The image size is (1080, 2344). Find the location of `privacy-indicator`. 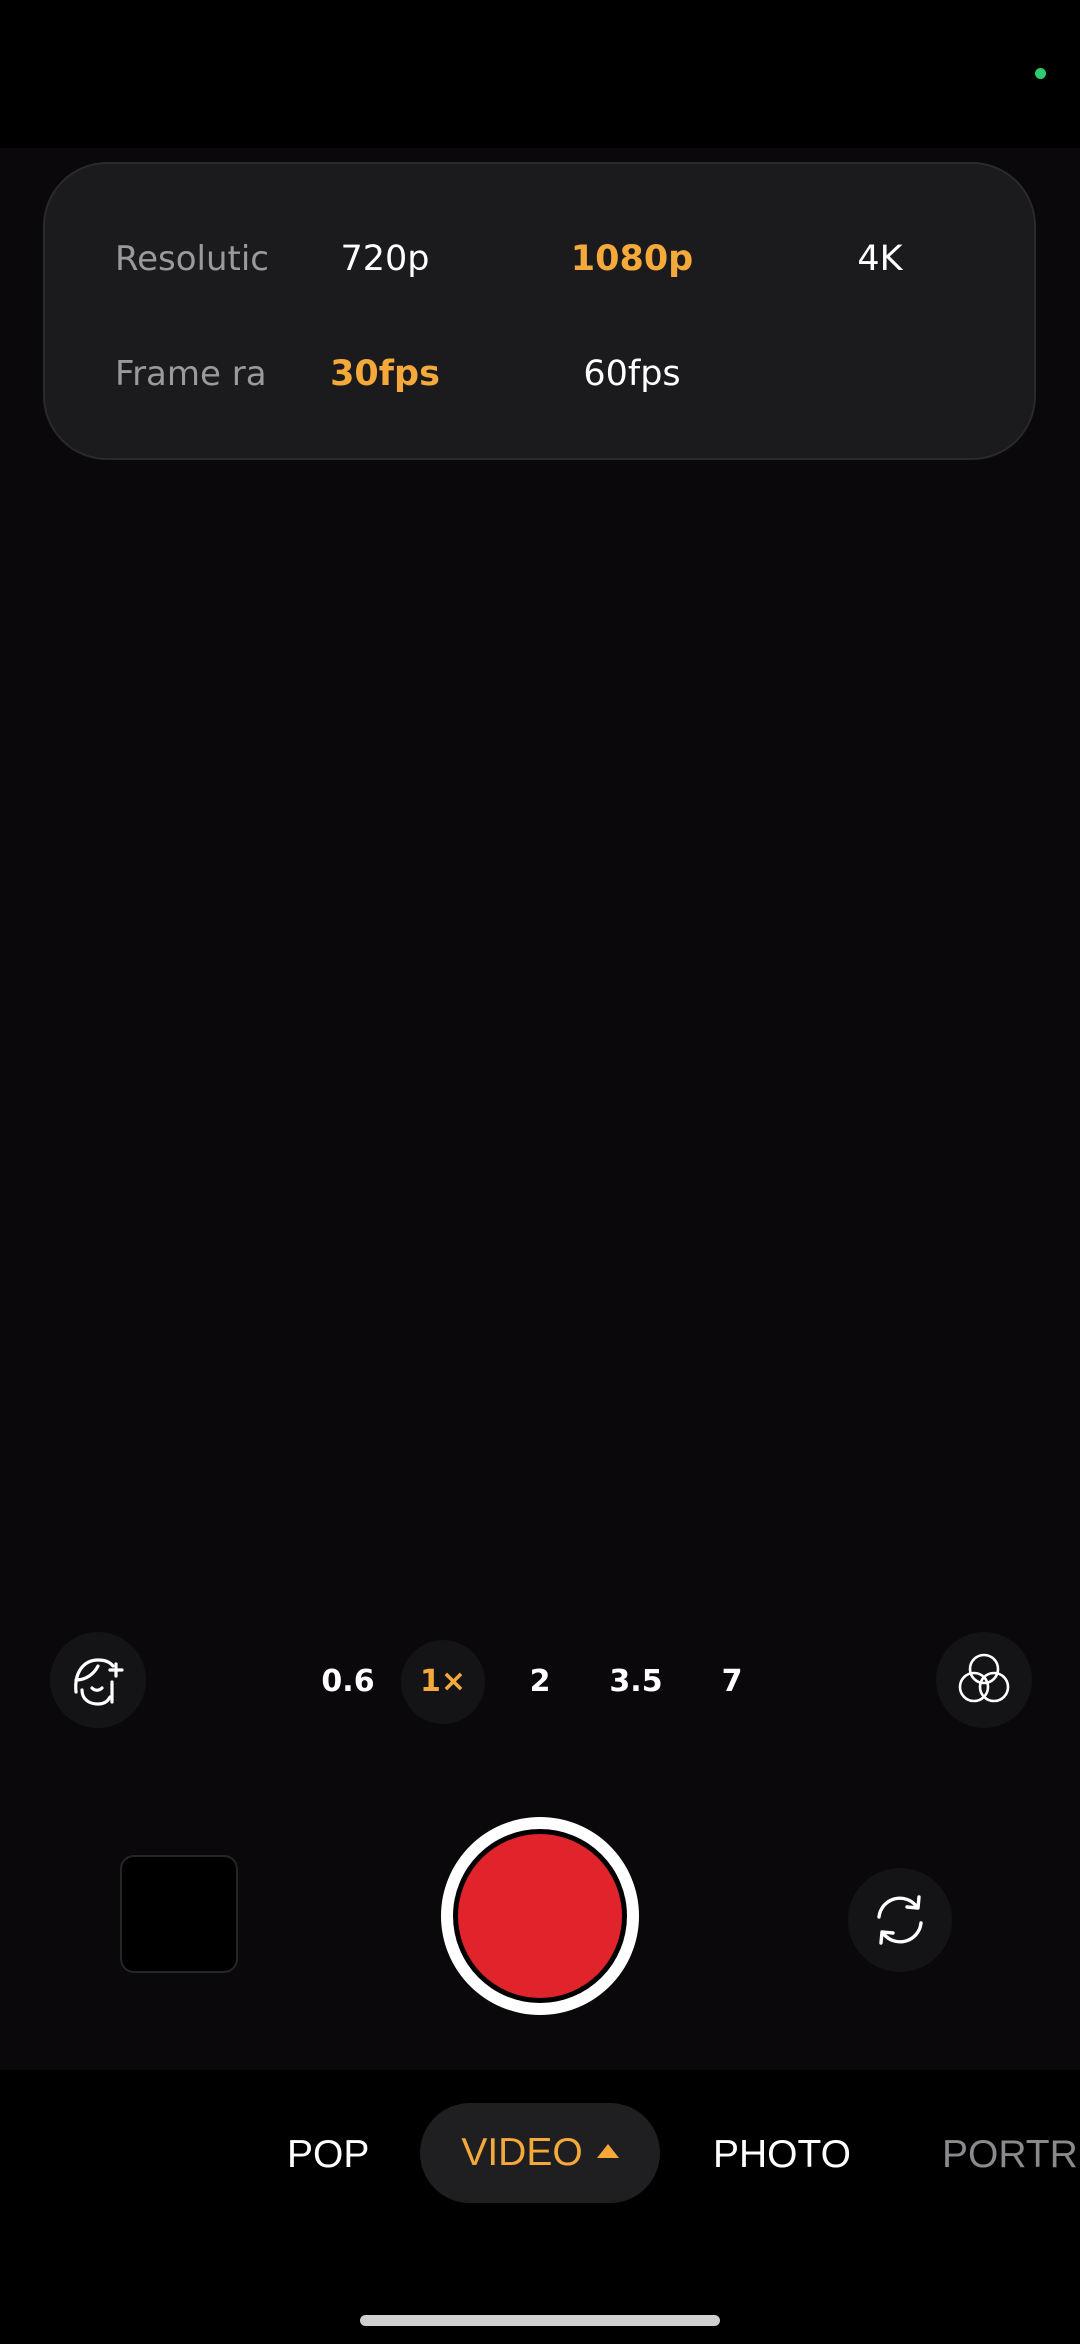

privacy-indicator is located at coordinates (1040, 73).